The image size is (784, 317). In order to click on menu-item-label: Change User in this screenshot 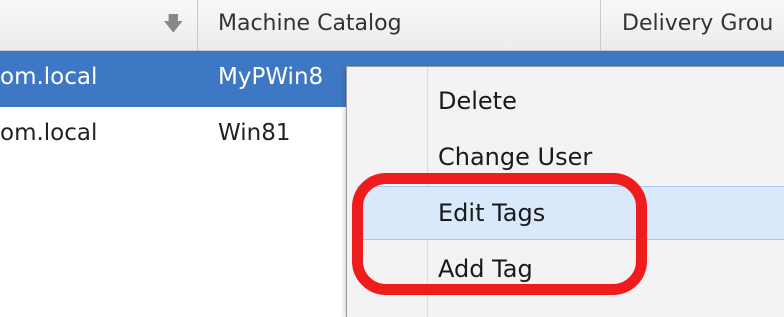, I will do `click(515, 157)`.